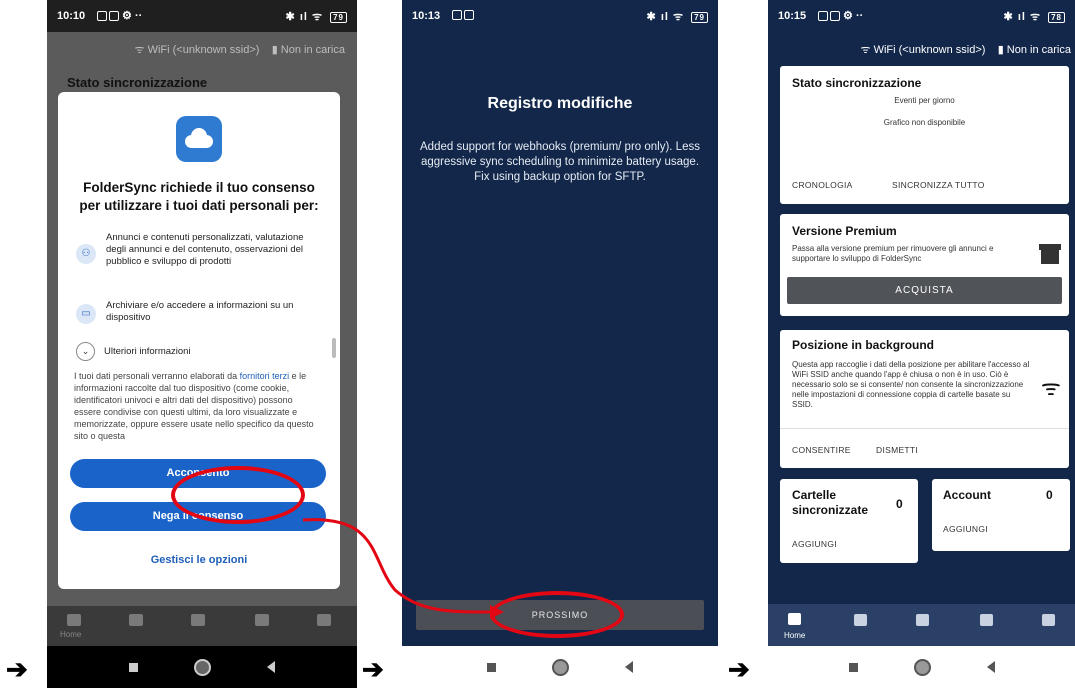 Image resolution: width=1075 pixels, height=688 pixels. I want to click on store-icon, so click(1050, 254).